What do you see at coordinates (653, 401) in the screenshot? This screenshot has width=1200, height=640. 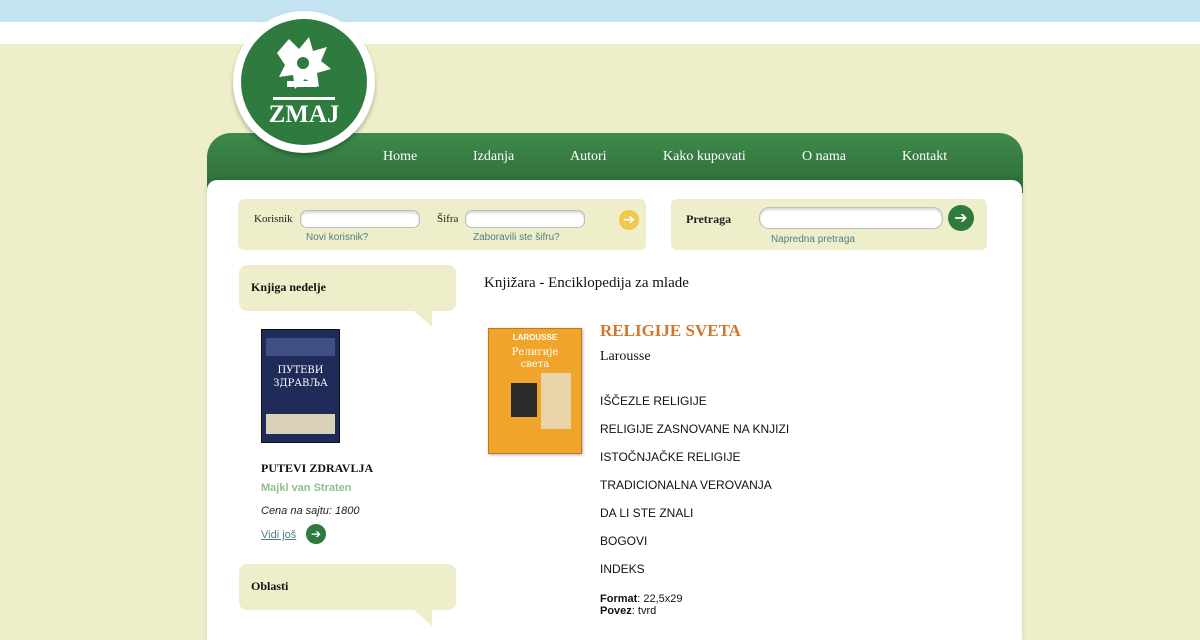 I see `contents-item: IŠČEZLE RELIGIJE` at bounding box center [653, 401].